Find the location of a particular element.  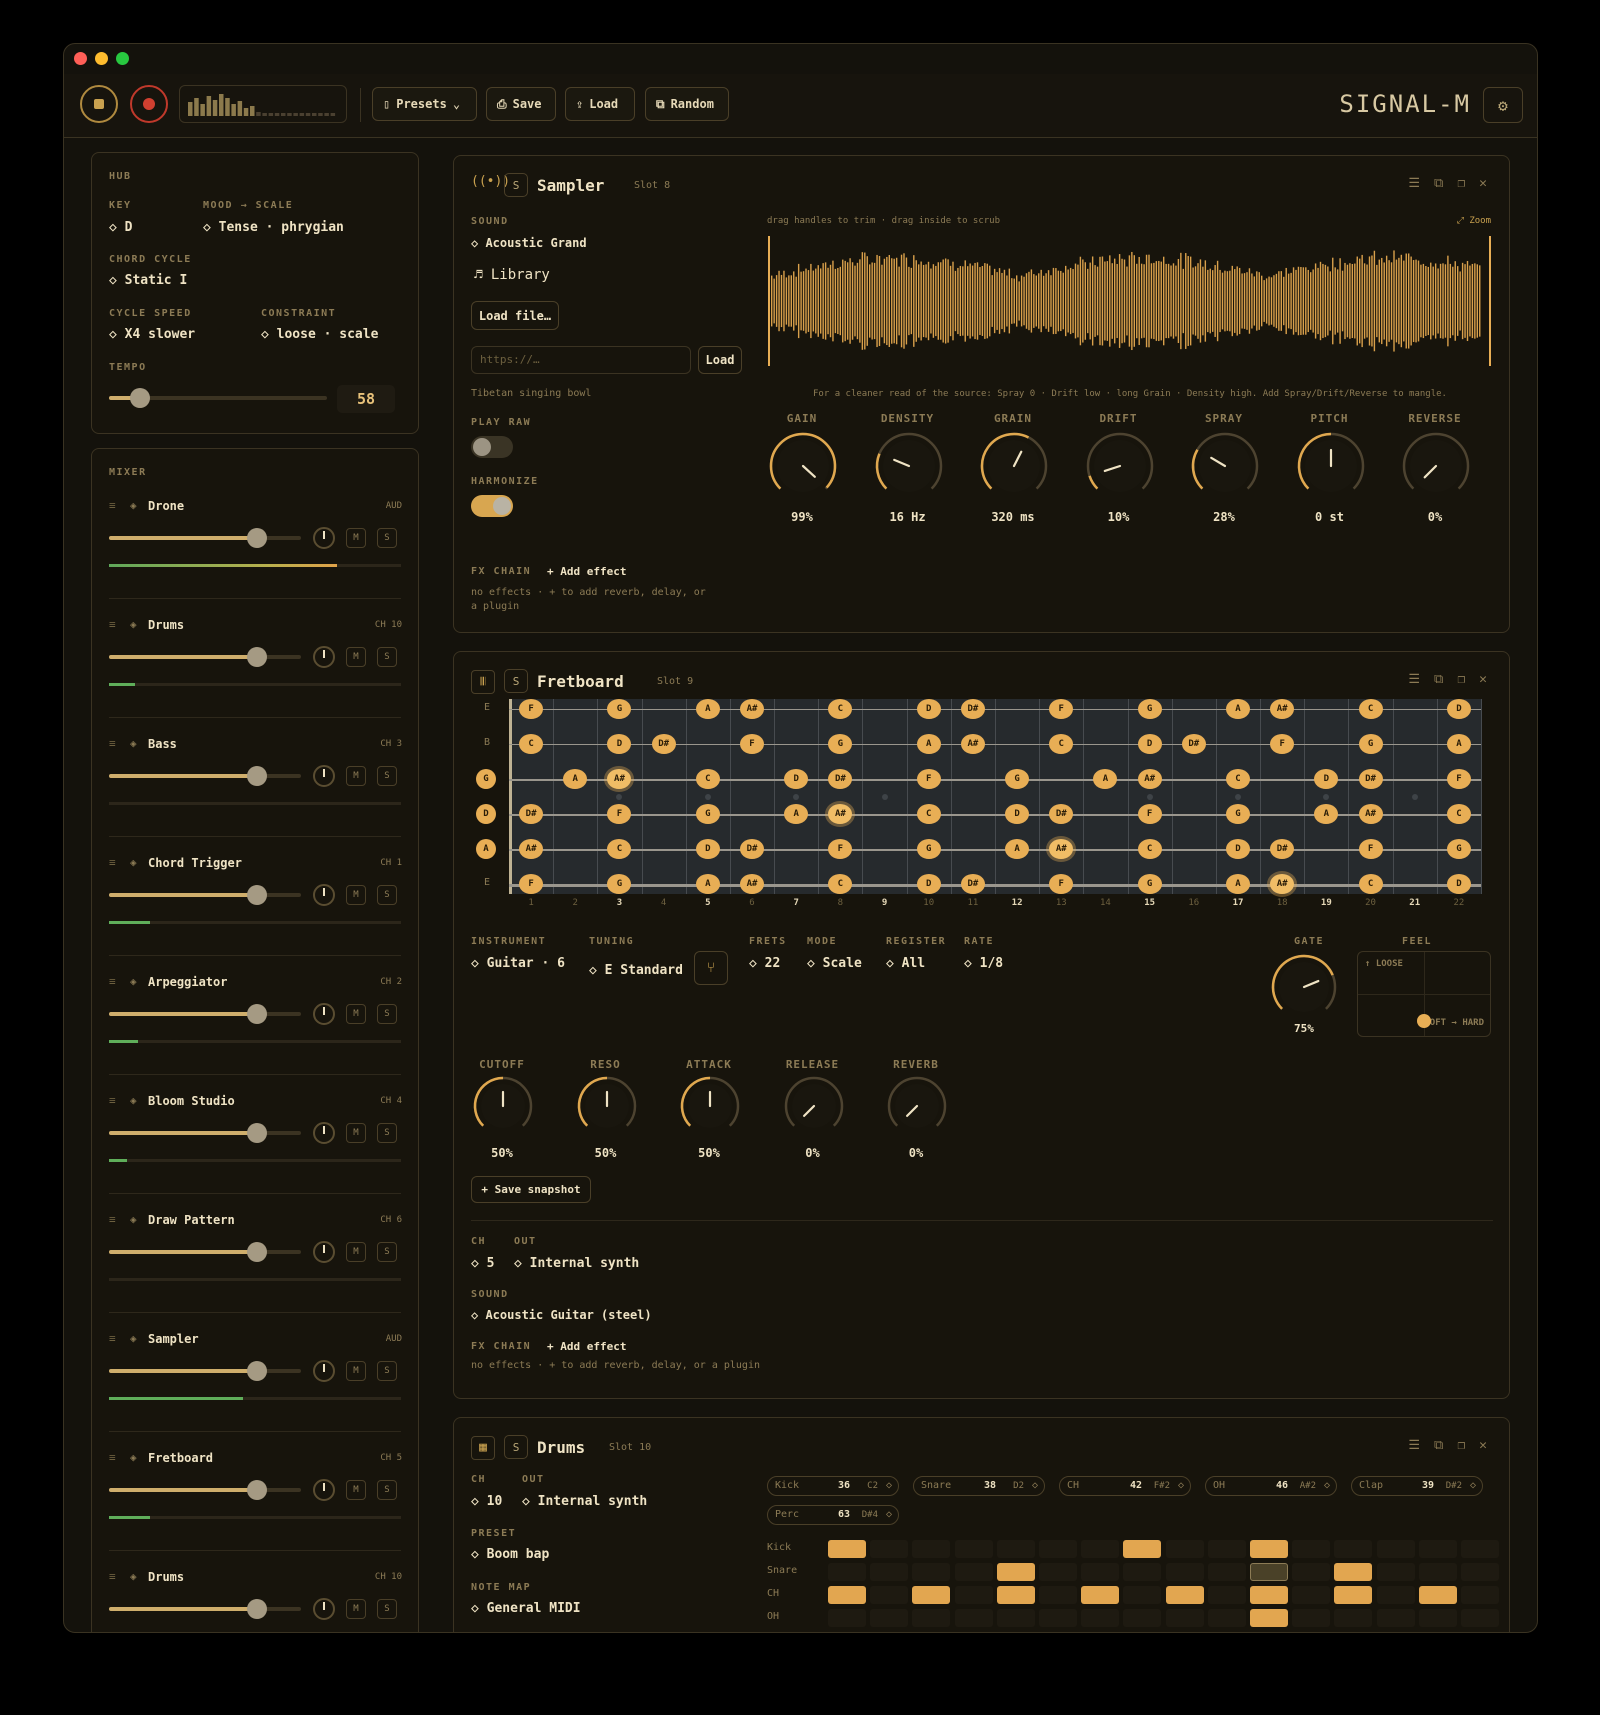

add-effect-button: + Add effect is located at coordinates (586, 1346).